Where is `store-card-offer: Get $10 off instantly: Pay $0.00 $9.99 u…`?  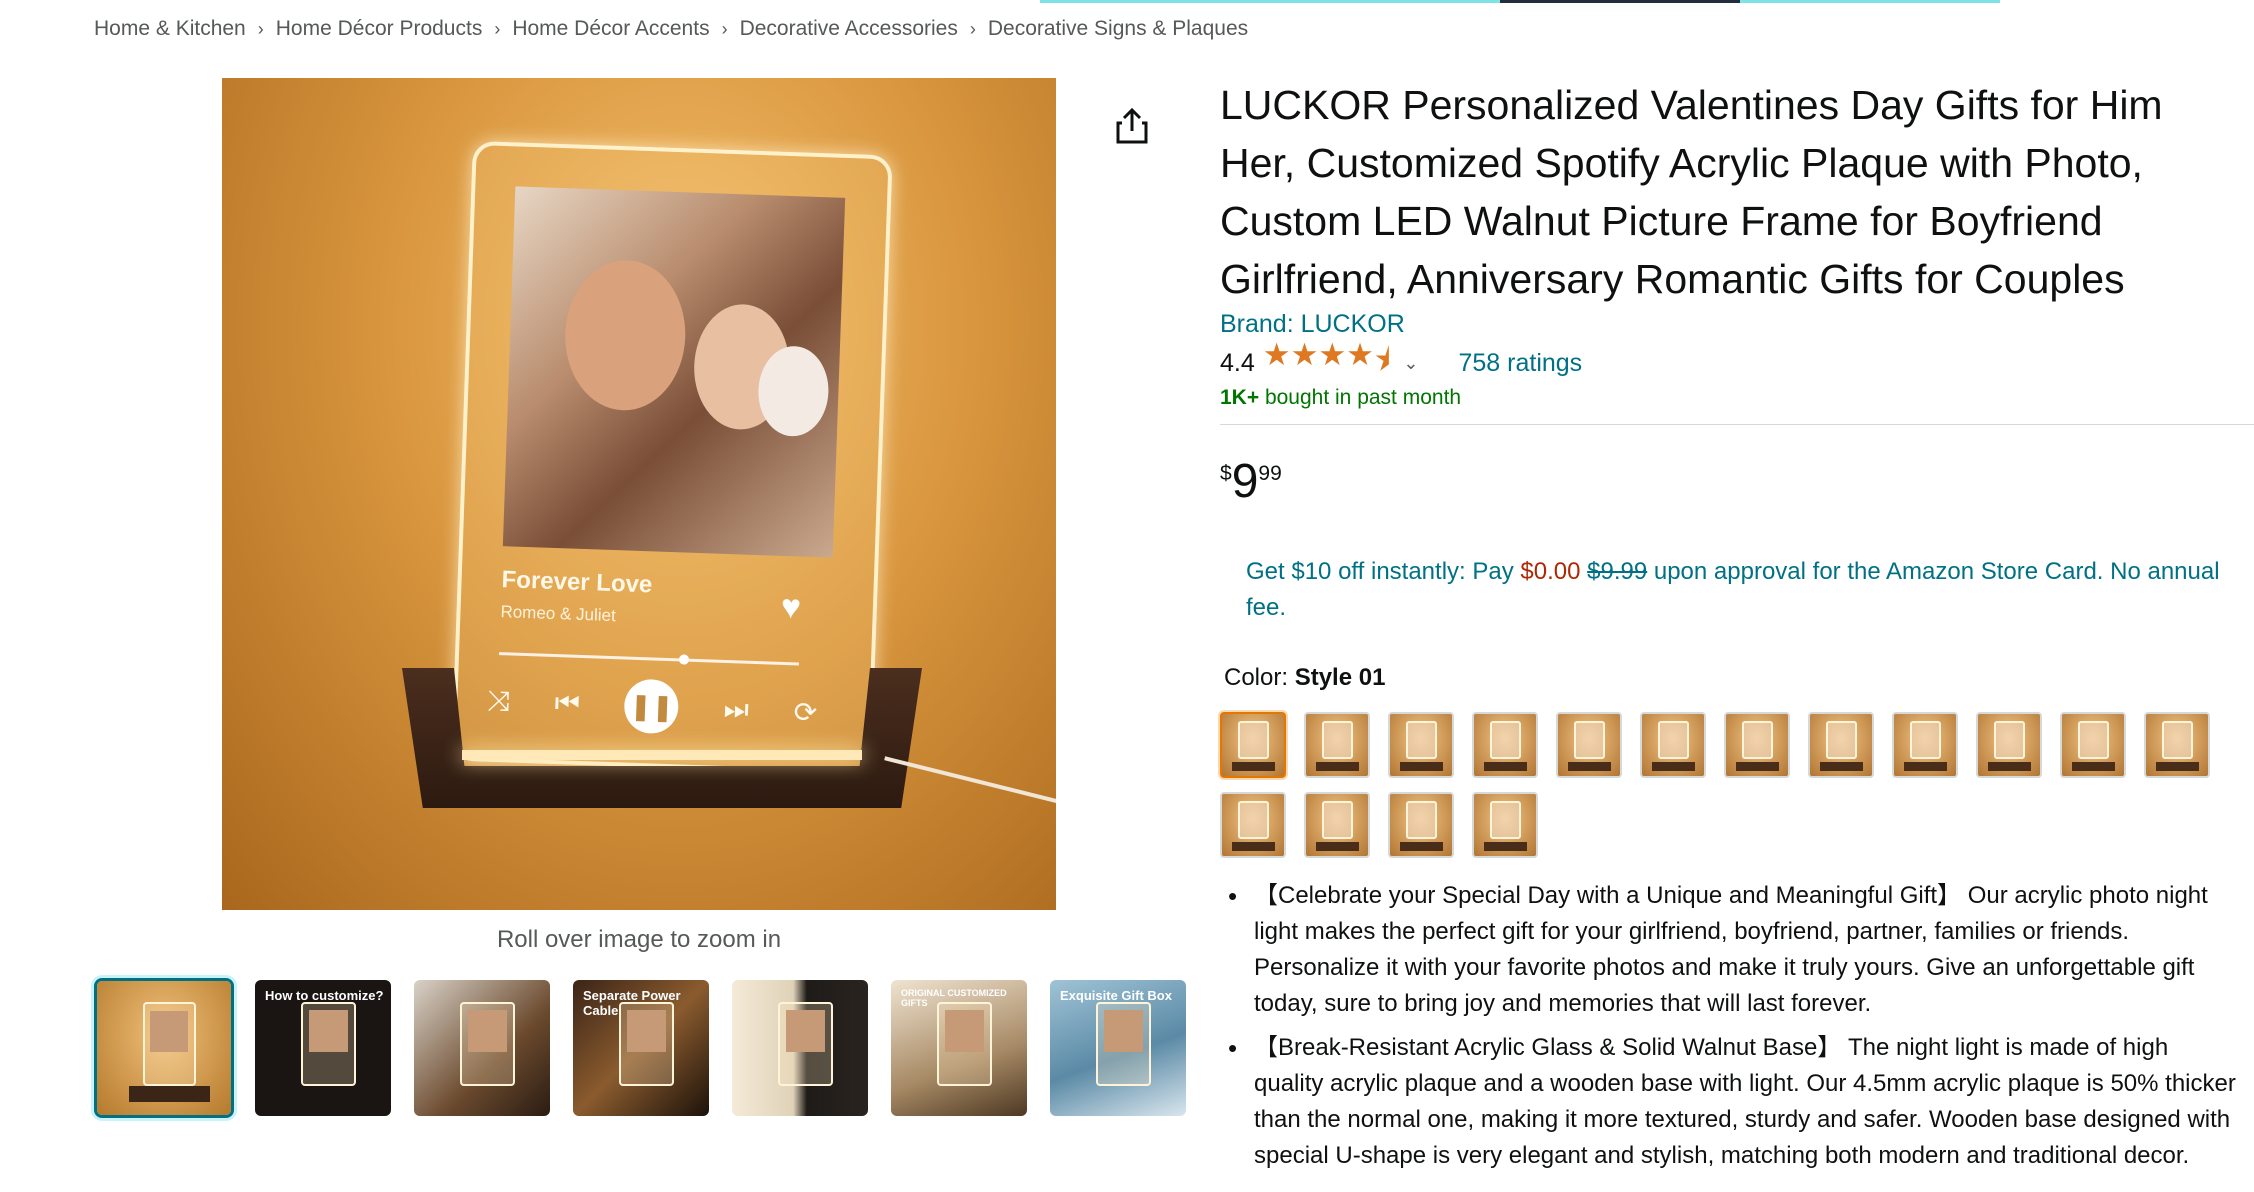
store-card-offer: Get $10 off instantly: Pay $0.00 $9.99 u… is located at coordinates (1741, 590).